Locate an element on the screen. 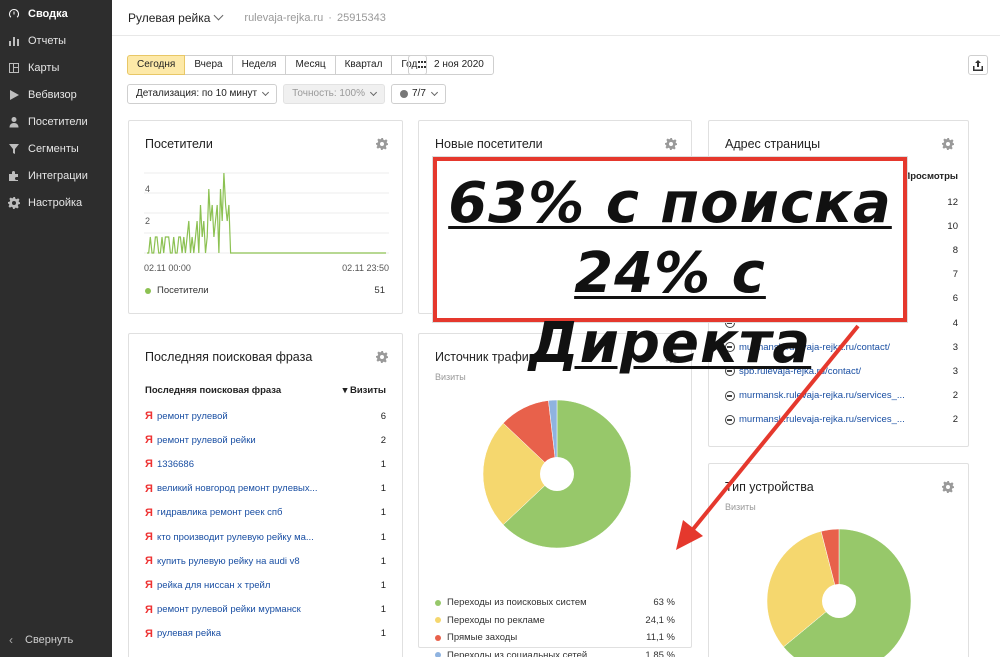 The image size is (1000, 657). sidebar-item-maps: Карты is located at coordinates (56, 67).